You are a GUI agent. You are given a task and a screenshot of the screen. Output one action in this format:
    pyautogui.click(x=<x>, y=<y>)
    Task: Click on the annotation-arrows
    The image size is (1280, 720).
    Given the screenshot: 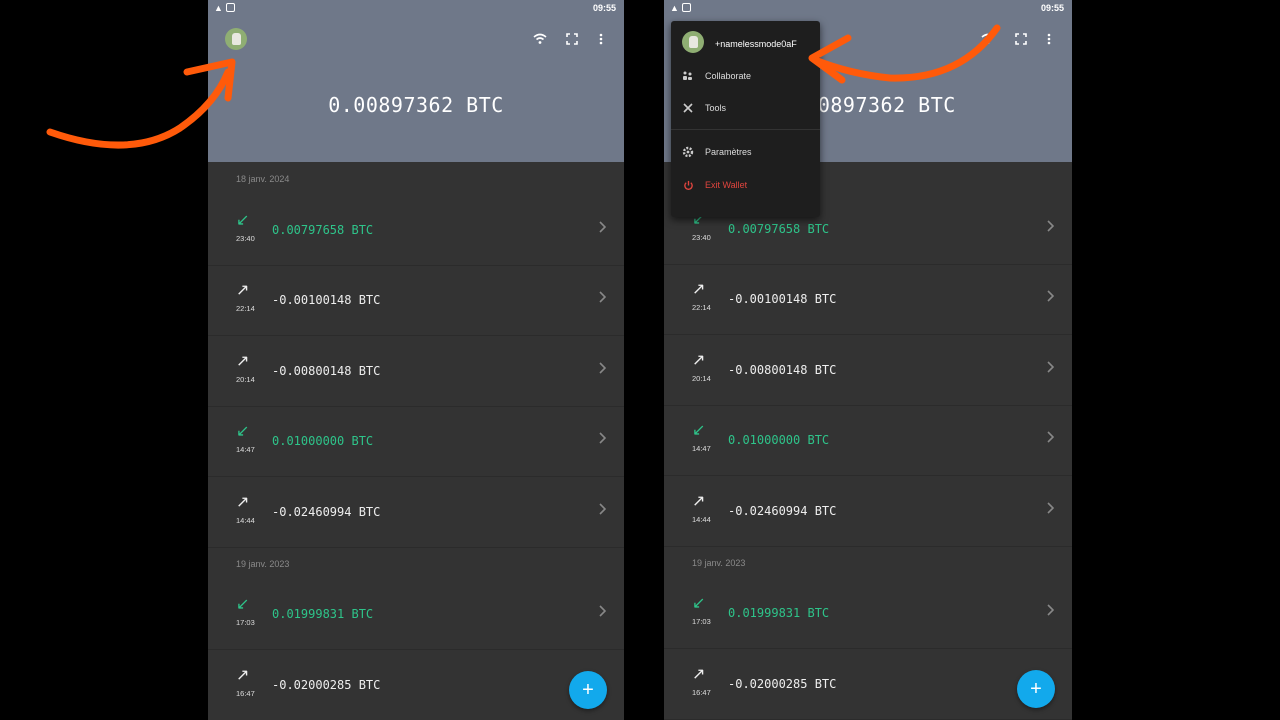 What is the action you would take?
    pyautogui.click(x=523, y=86)
    